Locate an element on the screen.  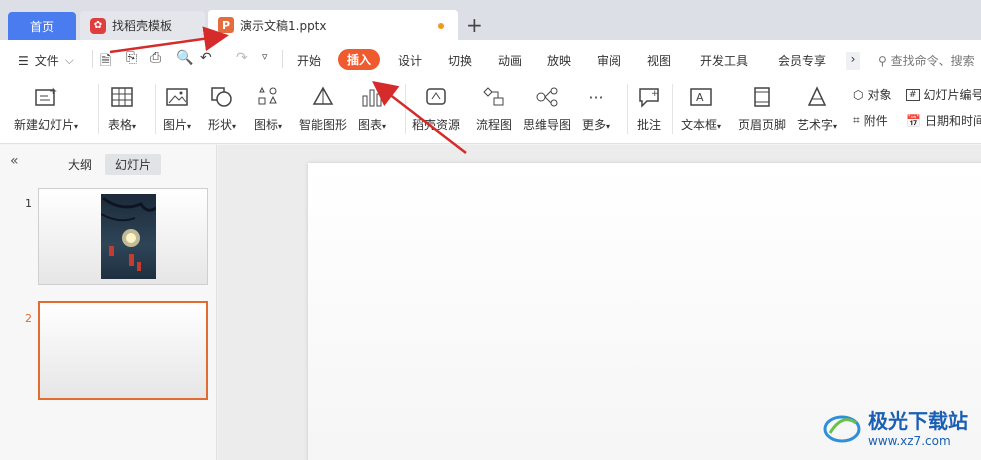
watermark-logo-icon is located at coordinates (842, 428).